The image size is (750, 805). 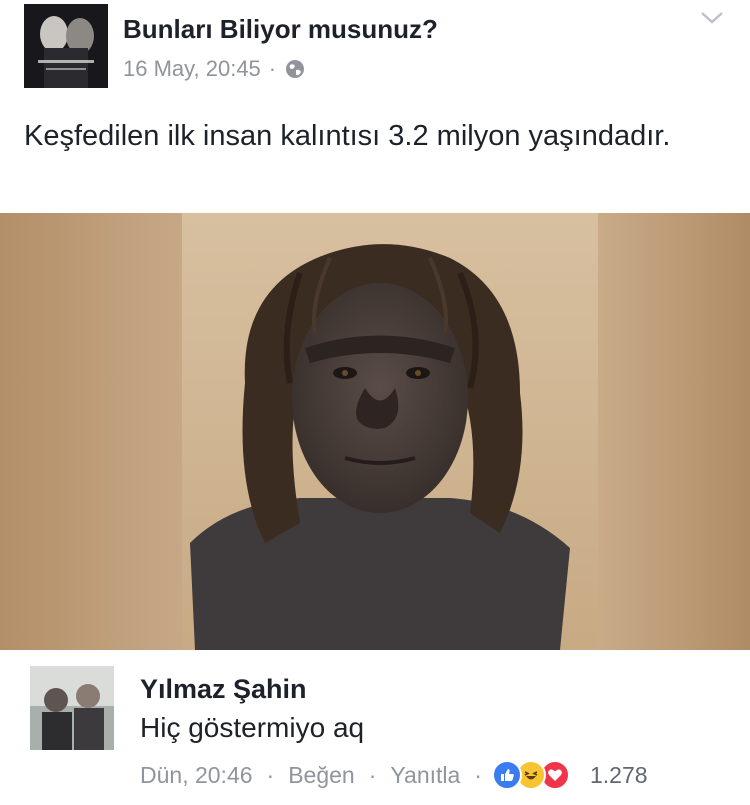 I want to click on reaction-count: 1.278, so click(x=619, y=775).